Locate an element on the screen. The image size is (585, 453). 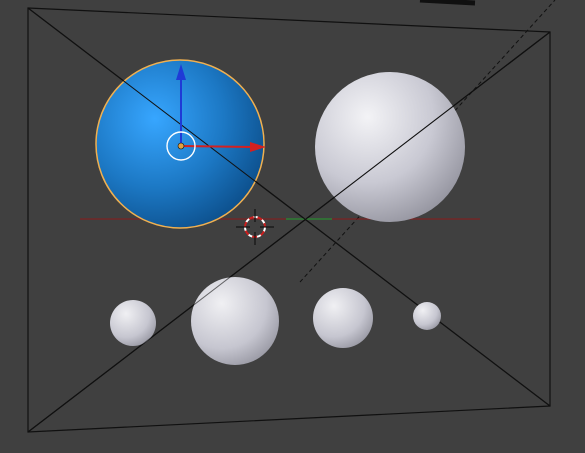
camera-top-edge is located at coordinates (447, 3).